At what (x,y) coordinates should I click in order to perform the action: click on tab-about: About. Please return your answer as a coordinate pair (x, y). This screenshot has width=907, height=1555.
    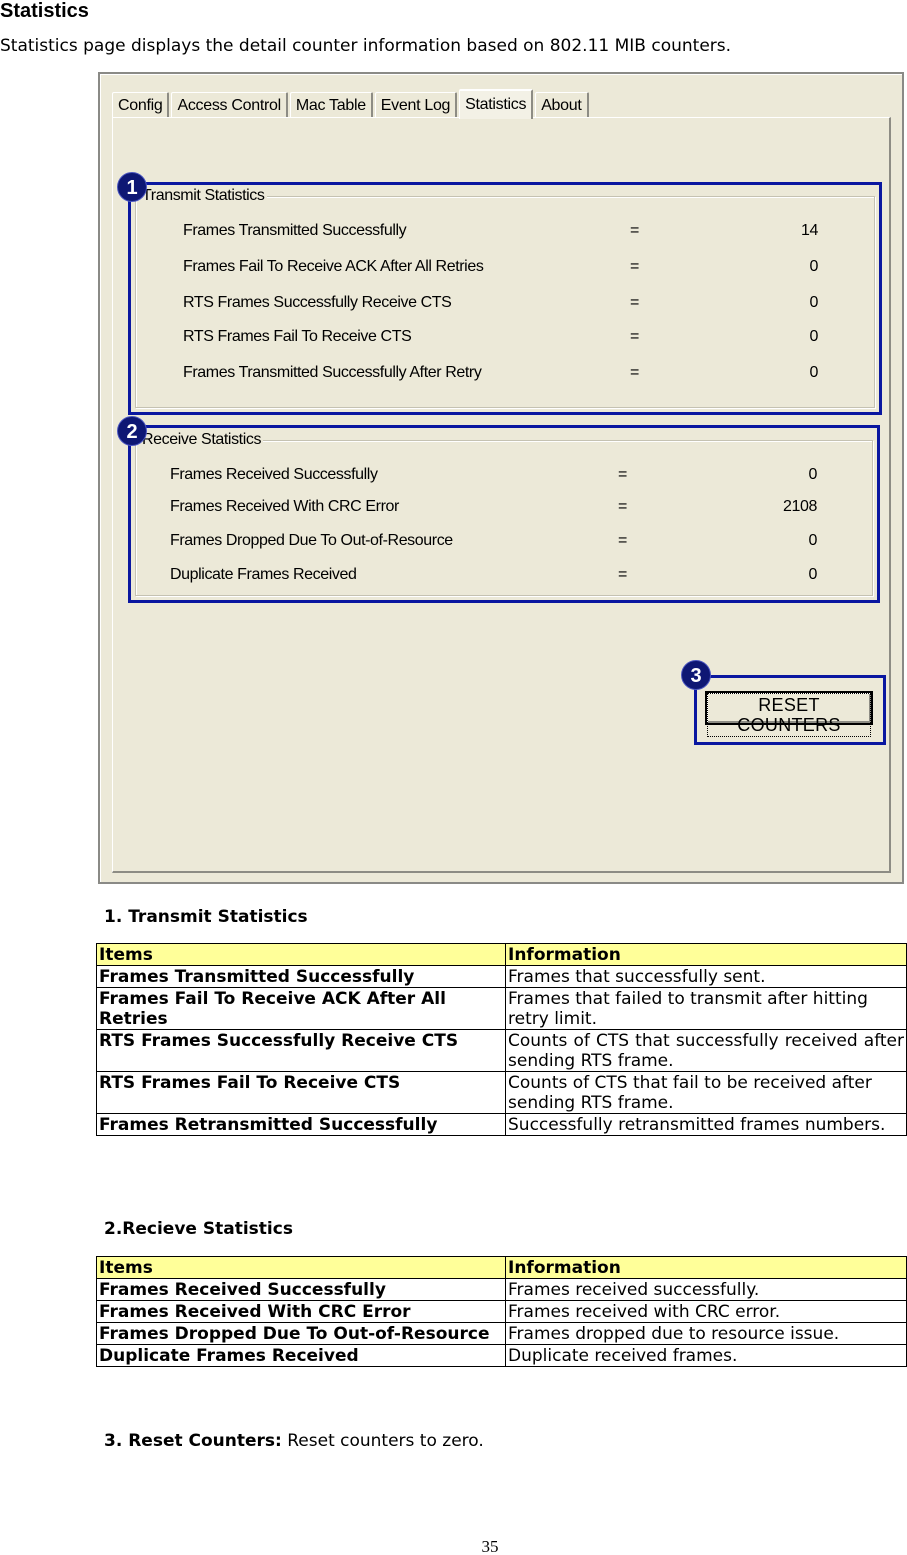
    Looking at the image, I should click on (562, 105).